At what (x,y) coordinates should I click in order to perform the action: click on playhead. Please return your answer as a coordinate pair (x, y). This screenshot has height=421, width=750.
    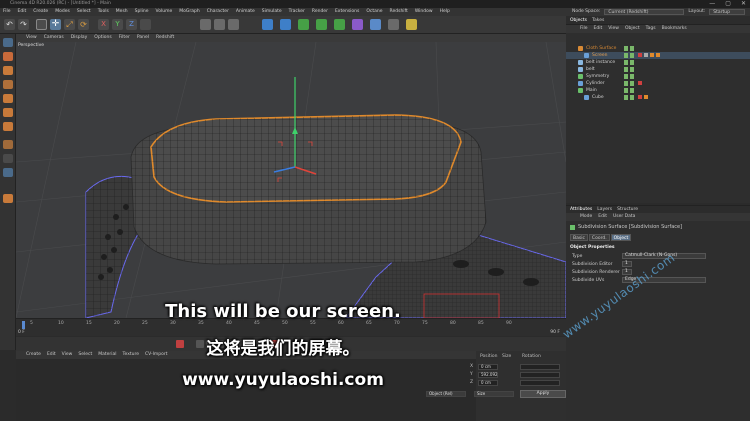
    Looking at the image, I should click on (23, 325).